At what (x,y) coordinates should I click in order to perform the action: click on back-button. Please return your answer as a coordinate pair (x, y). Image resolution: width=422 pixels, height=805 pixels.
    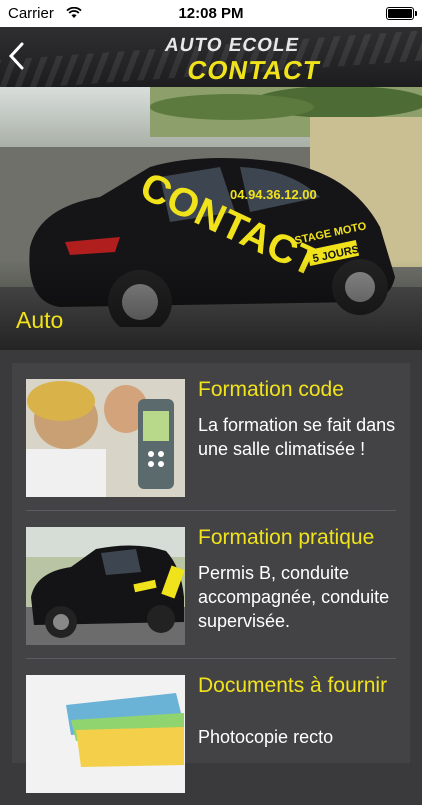
    Looking at the image, I should click on (21, 56).